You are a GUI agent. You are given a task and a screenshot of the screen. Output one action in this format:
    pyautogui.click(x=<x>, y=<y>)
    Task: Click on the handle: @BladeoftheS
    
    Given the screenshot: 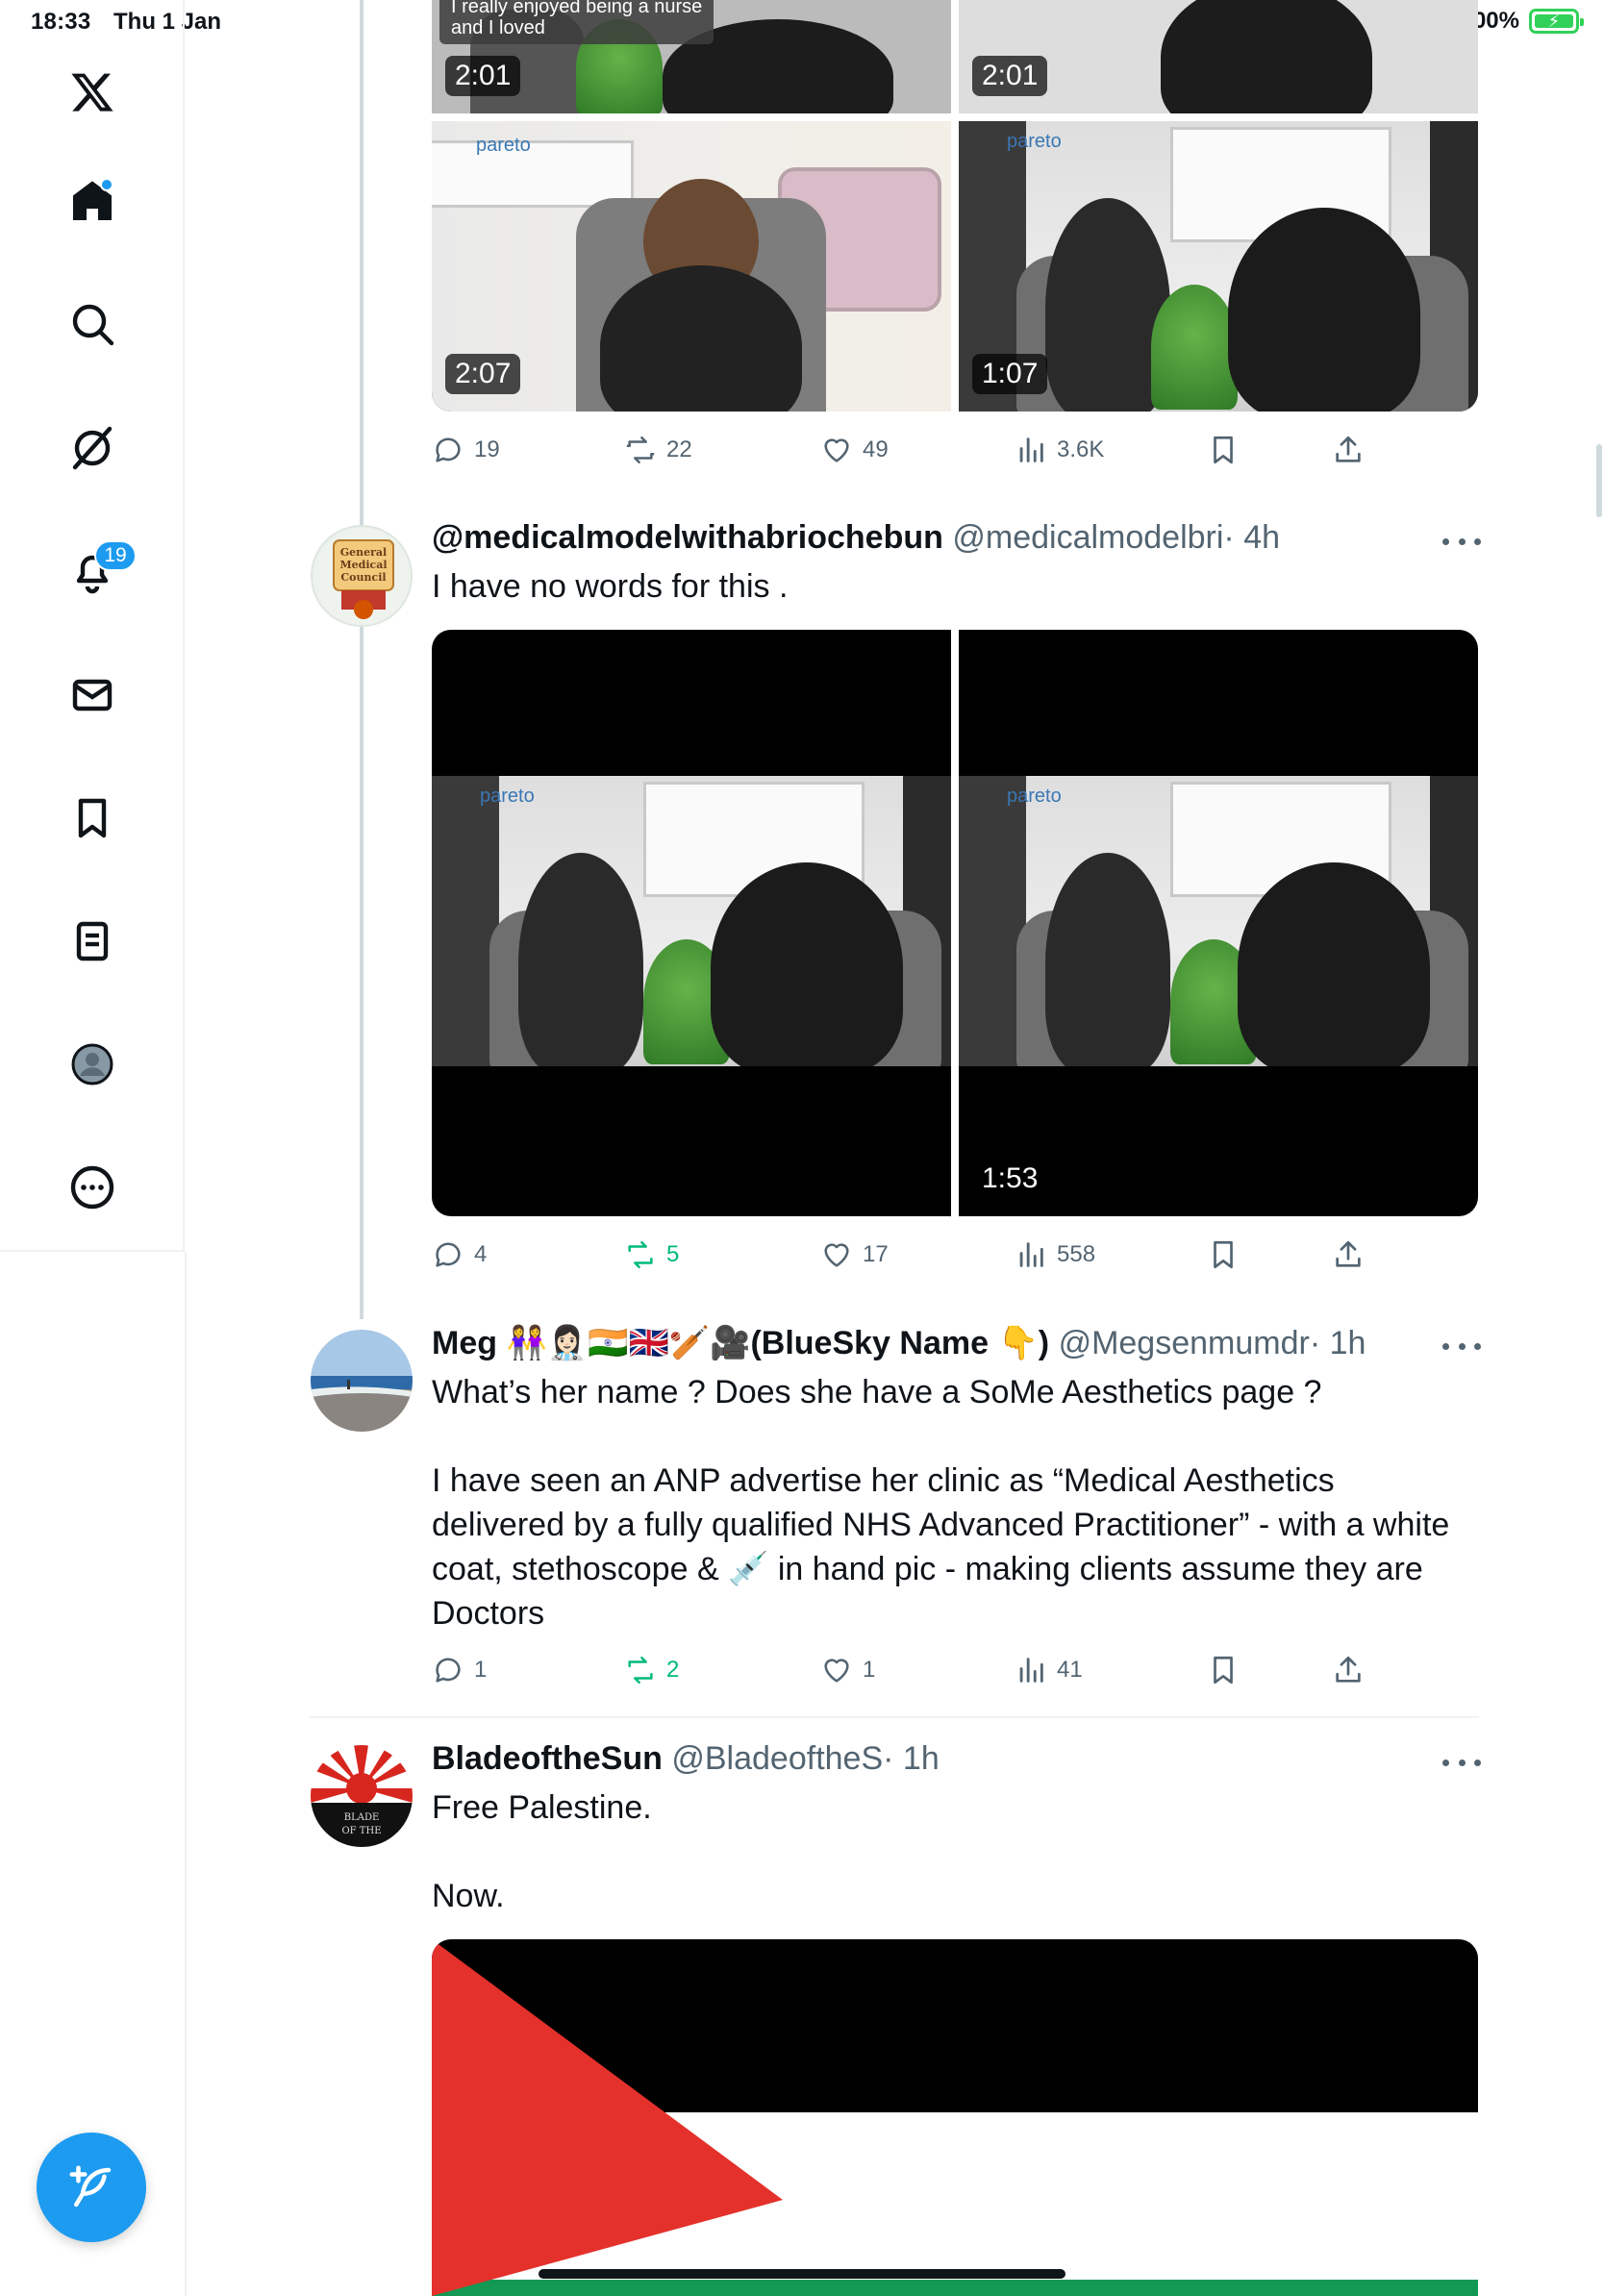 What is the action you would take?
    pyautogui.click(x=777, y=1758)
    